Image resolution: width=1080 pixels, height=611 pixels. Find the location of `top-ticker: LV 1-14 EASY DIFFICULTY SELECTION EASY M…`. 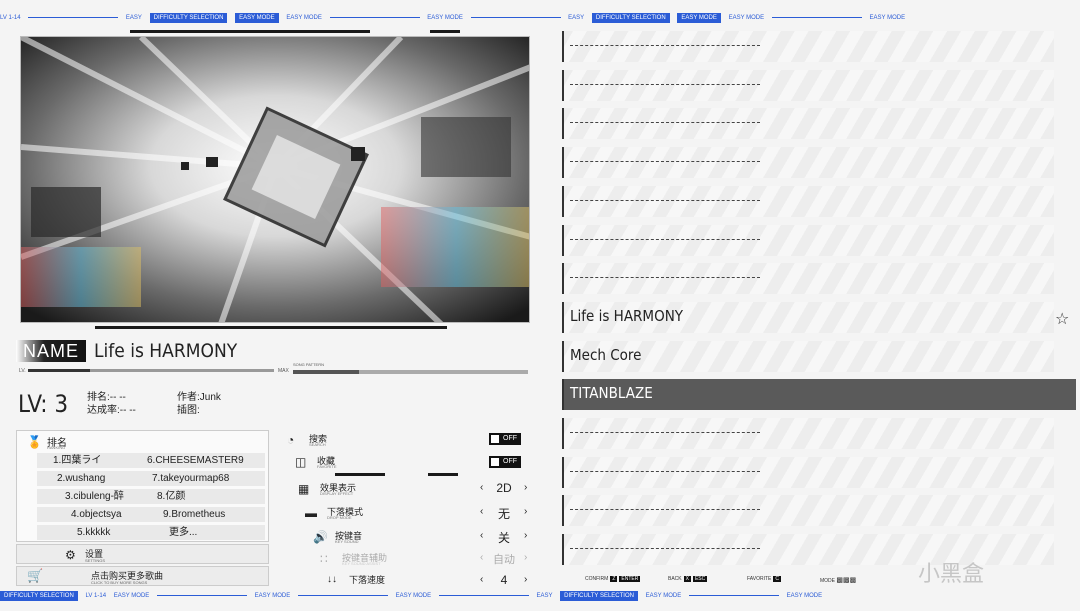

top-ticker: LV 1-14 EASY DIFFICULTY SELECTION EASY M… is located at coordinates (540, 18).